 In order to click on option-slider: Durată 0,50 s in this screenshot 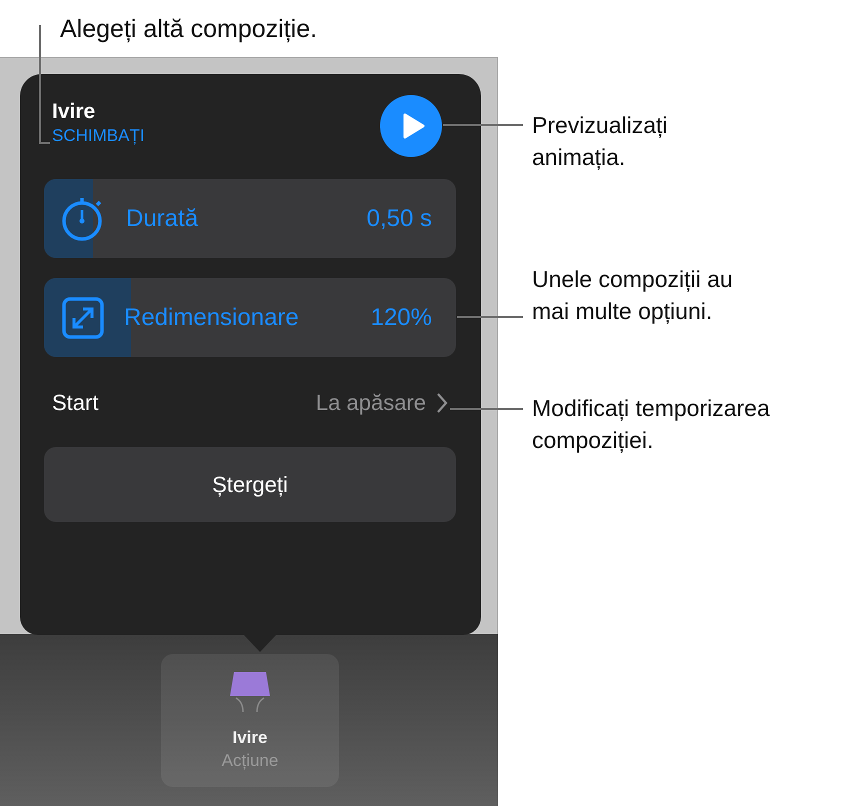, I will do `click(250, 218)`.